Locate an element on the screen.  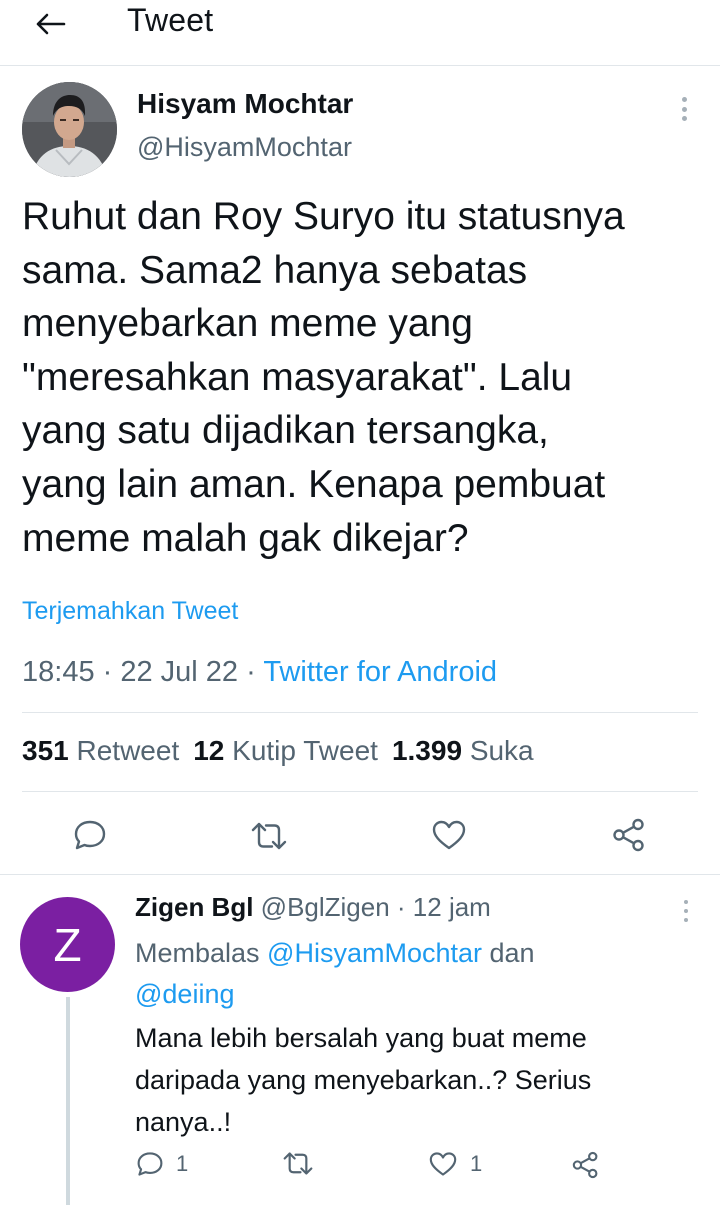
replying-to: Membalas @HisyamMochtar dan @deiing is located at coordinates (405, 974).